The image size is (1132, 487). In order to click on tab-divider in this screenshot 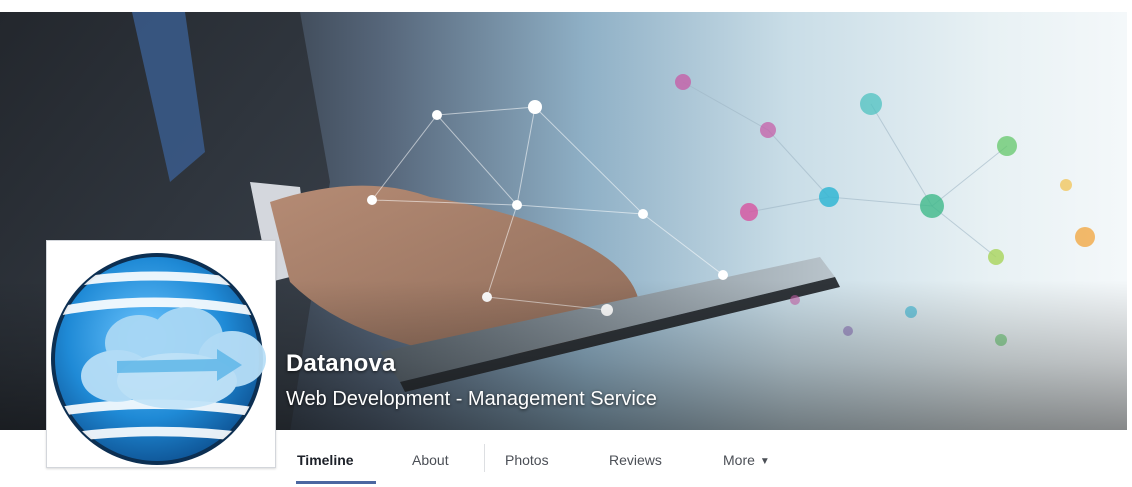, I will do `click(484, 458)`.